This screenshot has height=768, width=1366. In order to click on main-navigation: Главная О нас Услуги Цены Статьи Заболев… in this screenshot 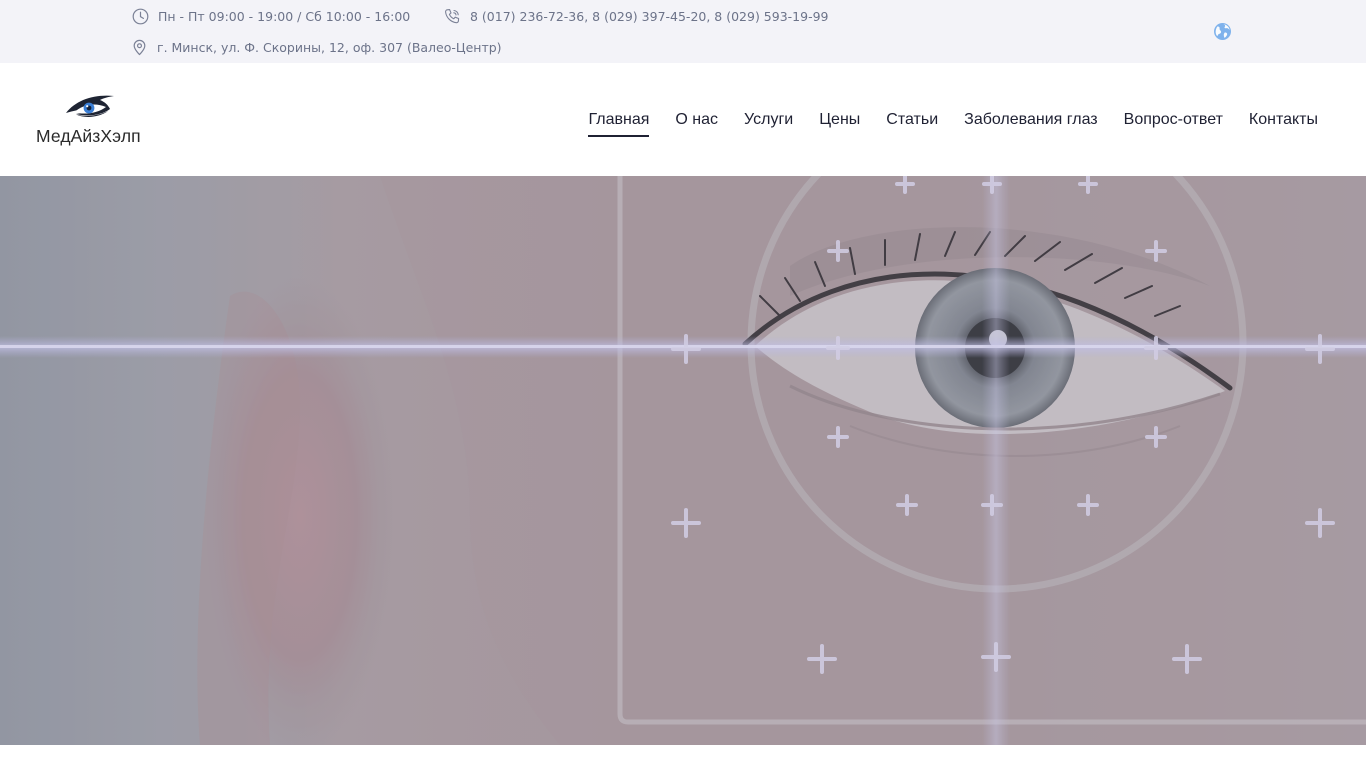, I will do `click(940, 119)`.